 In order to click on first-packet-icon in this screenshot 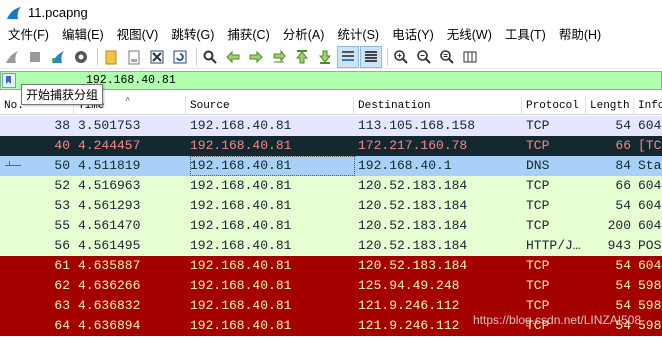, I will do `click(302, 57)`.